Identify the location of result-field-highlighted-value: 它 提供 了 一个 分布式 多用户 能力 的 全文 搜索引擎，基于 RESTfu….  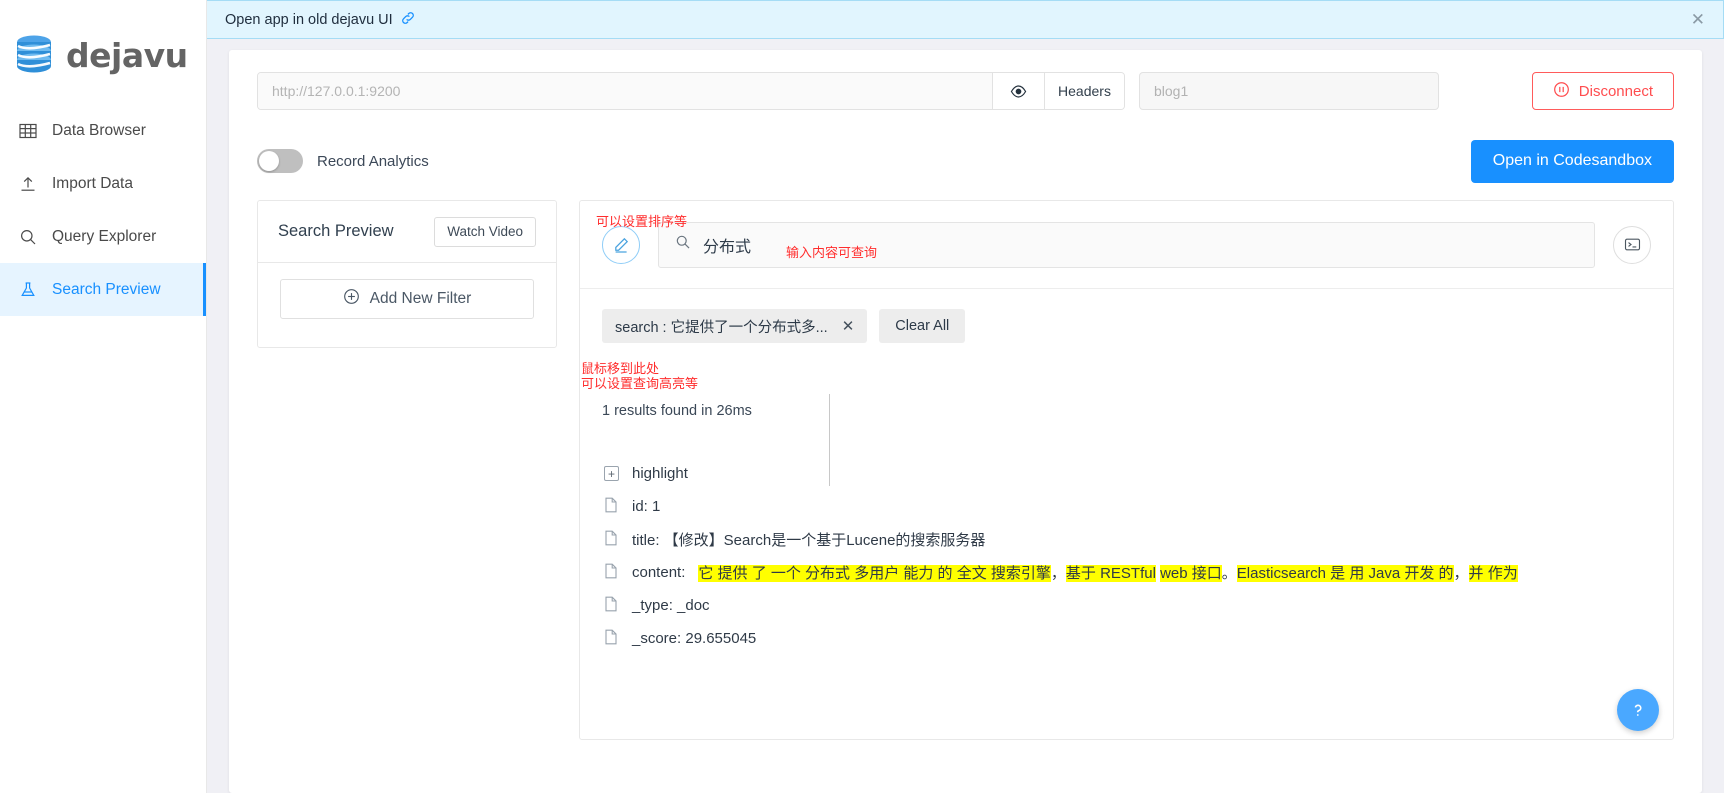
(1108, 572).